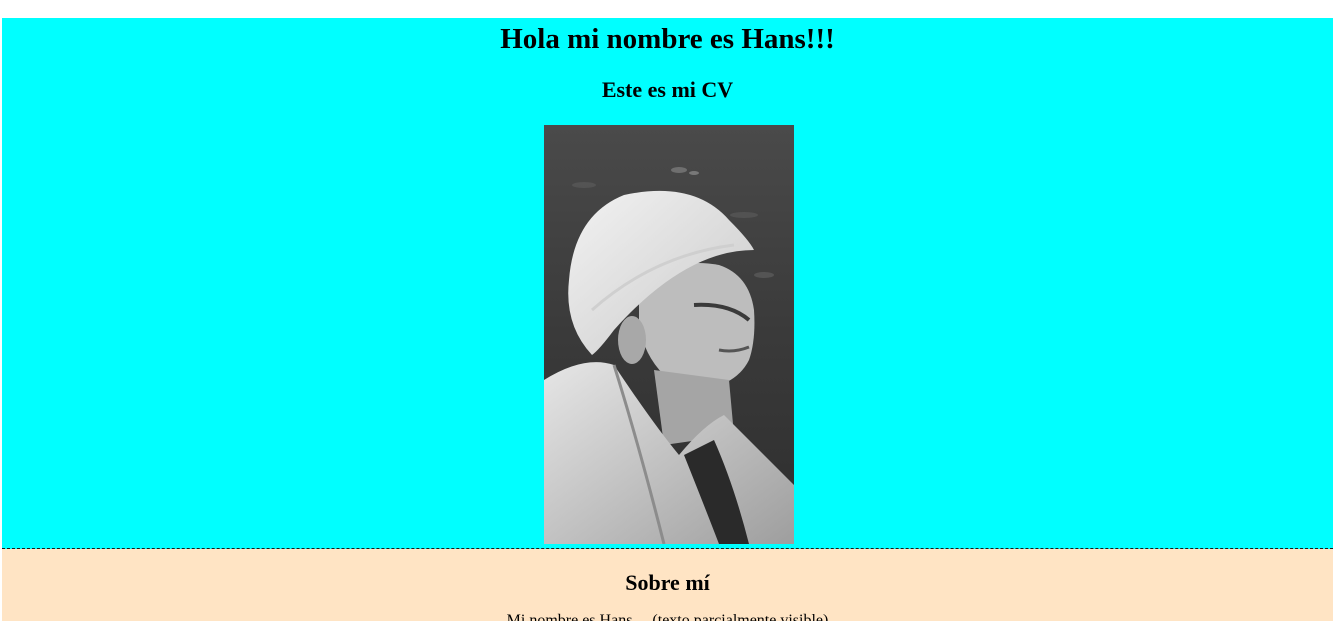 This screenshot has width=1333, height=621. I want to click on page-subtitle: Este es mi CV, so click(667, 89).